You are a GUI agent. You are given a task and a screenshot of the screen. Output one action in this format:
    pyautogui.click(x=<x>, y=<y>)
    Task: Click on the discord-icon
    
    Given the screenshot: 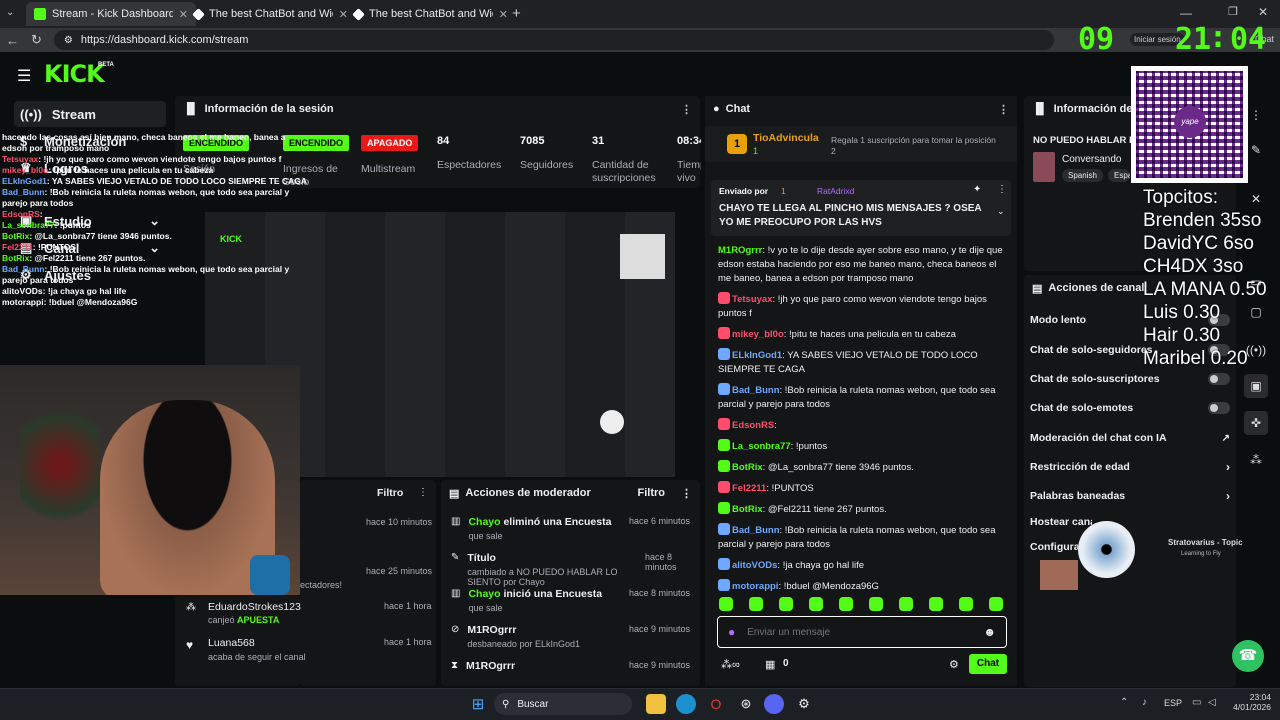 What is the action you would take?
    pyautogui.click(x=774, y=704)
    